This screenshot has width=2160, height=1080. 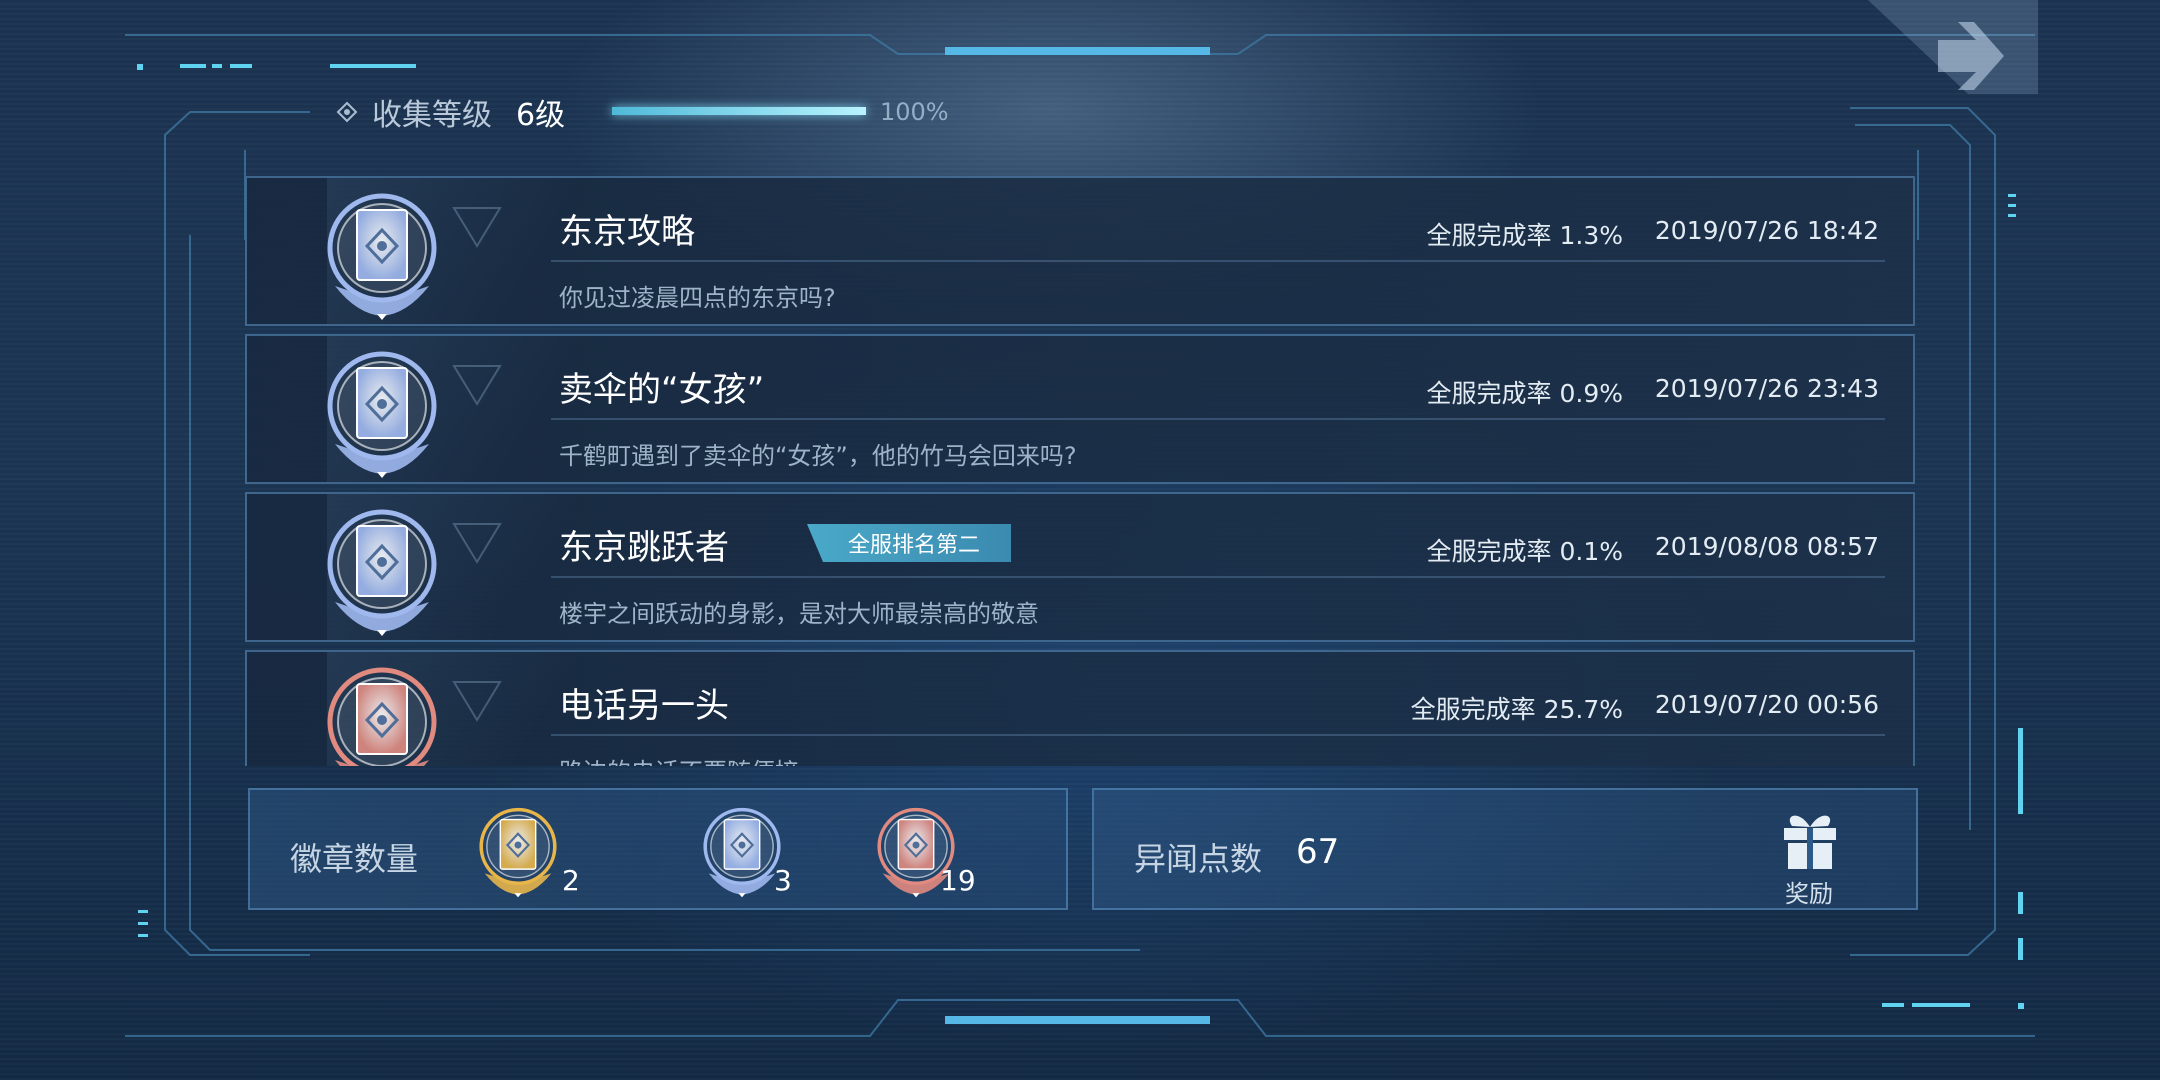 I want to click on achievement-title: 东京攻略, so click(x=627, y=232).